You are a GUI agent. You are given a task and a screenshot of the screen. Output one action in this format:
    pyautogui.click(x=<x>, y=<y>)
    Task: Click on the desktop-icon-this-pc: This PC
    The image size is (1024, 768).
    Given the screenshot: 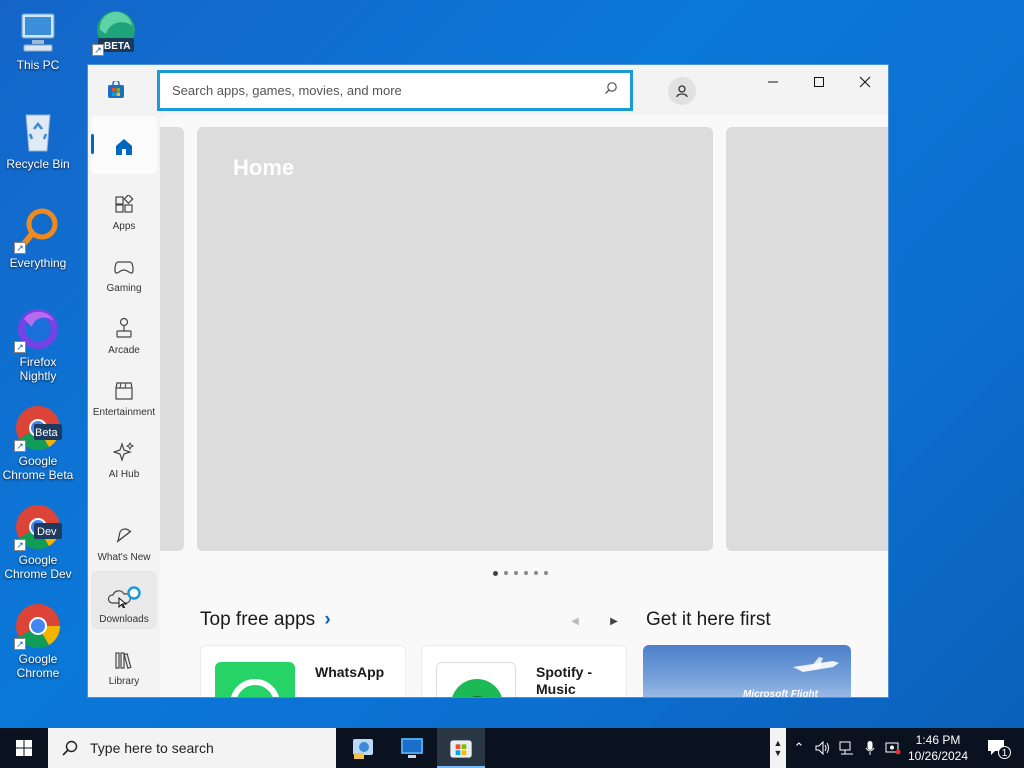 What is the action you would take?
    pyautogui.click(x=38, y=40)
    